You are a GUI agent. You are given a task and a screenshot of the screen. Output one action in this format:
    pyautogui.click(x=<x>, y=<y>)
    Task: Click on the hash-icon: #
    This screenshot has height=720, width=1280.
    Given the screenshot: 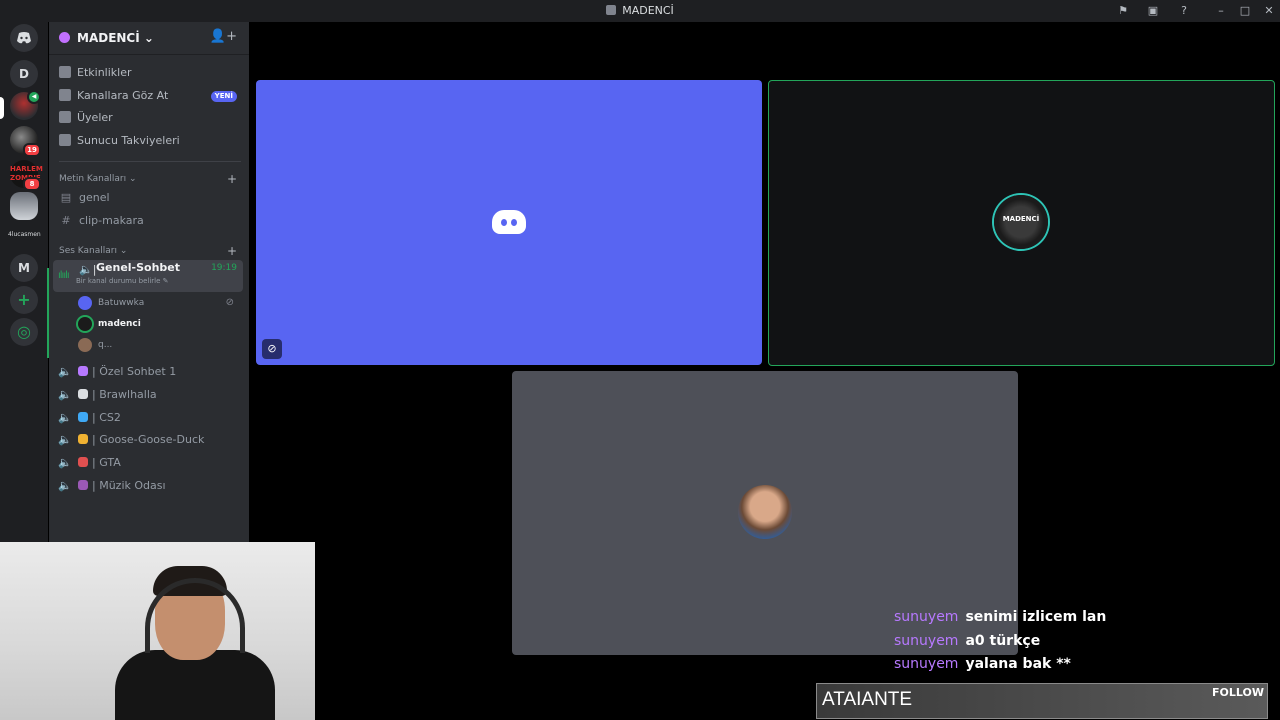 What is the action you would take?
    pyautogui.click(x=66, y=220)
    